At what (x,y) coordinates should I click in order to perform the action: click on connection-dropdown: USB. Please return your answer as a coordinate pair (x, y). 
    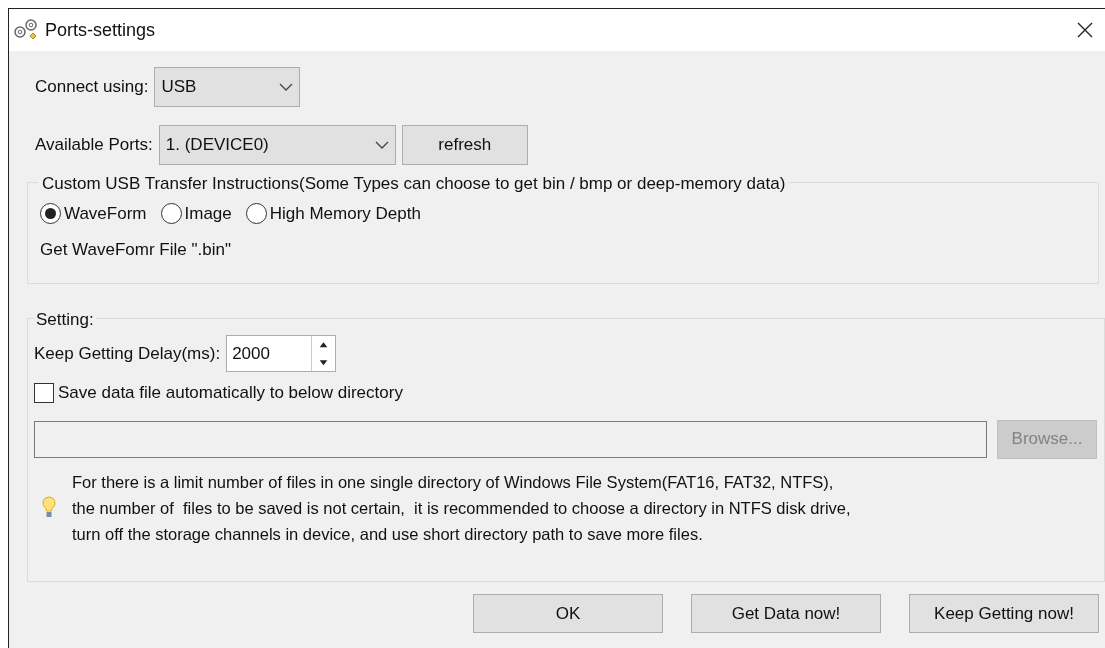
    Looking at the image, I should click on (227, 87).